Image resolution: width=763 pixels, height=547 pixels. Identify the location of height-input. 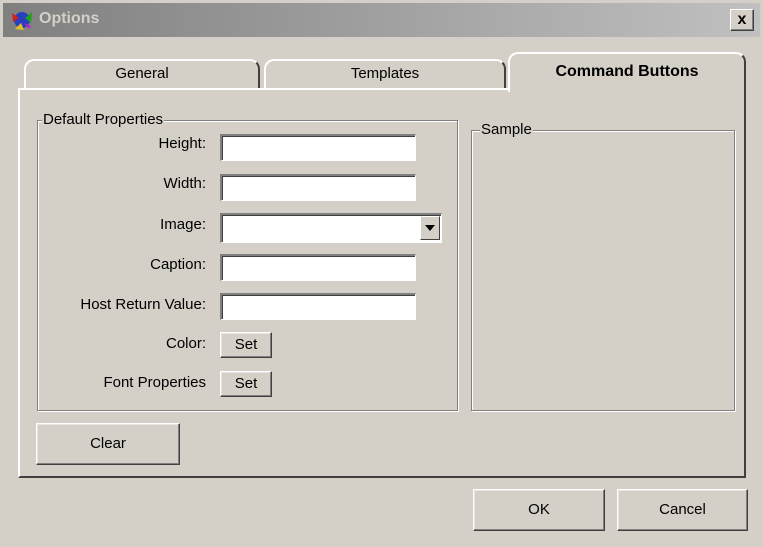
(318, 147).